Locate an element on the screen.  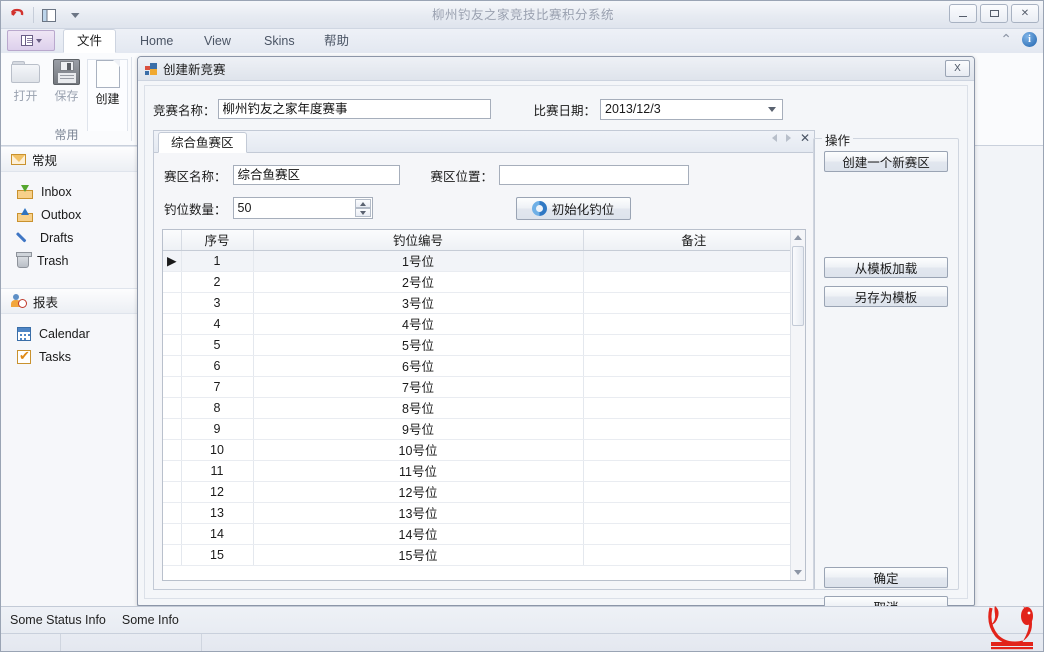
table-row: 6 6号位 is located at coordinates (484, 366).